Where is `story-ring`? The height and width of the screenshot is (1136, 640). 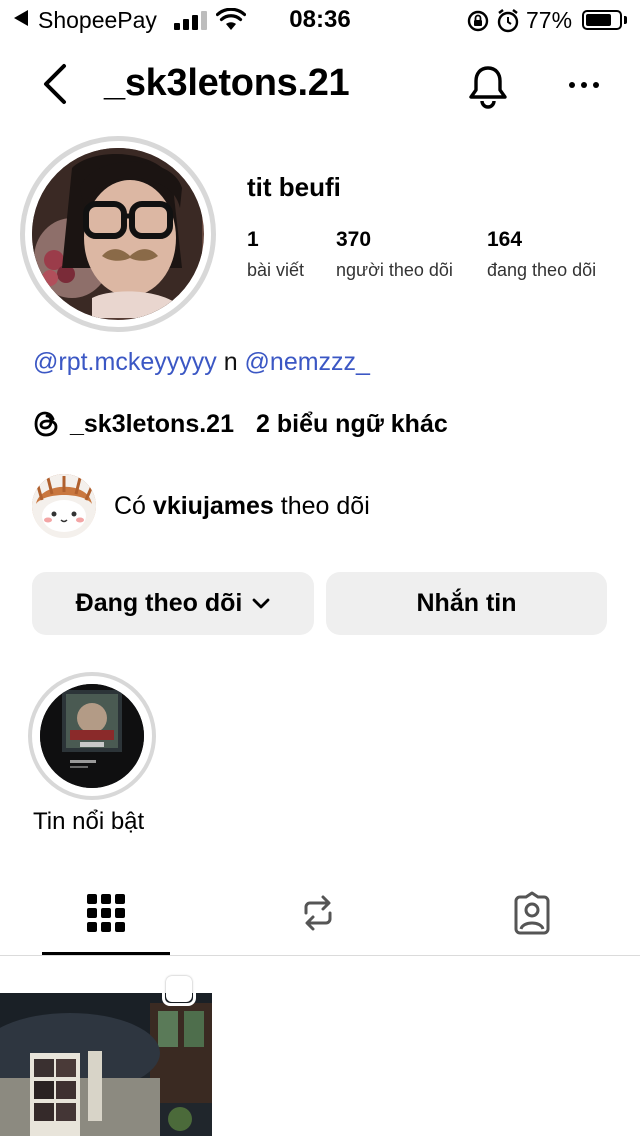 story-ring is located at coordinates (118, 234).